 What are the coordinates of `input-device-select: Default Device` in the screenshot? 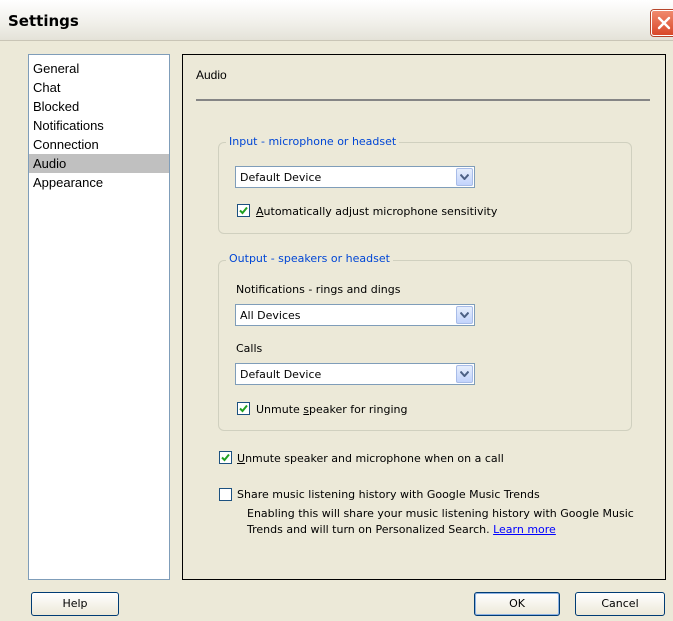 It's located at (355, 177).